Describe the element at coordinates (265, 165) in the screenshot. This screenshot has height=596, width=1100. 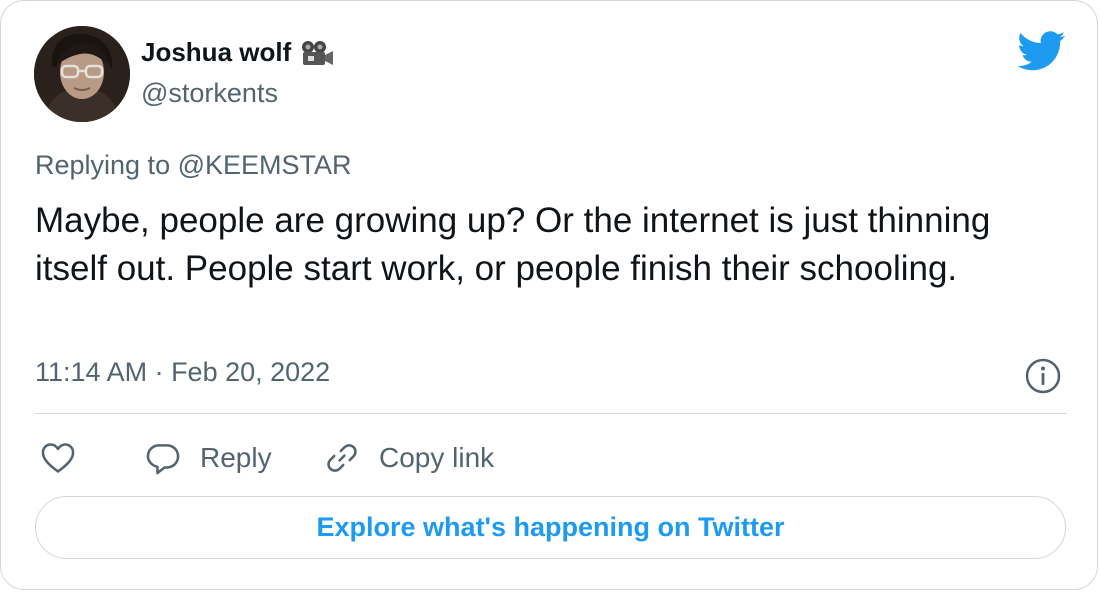
I see `replying-to-handle: @KEEMSTAR` at that location.